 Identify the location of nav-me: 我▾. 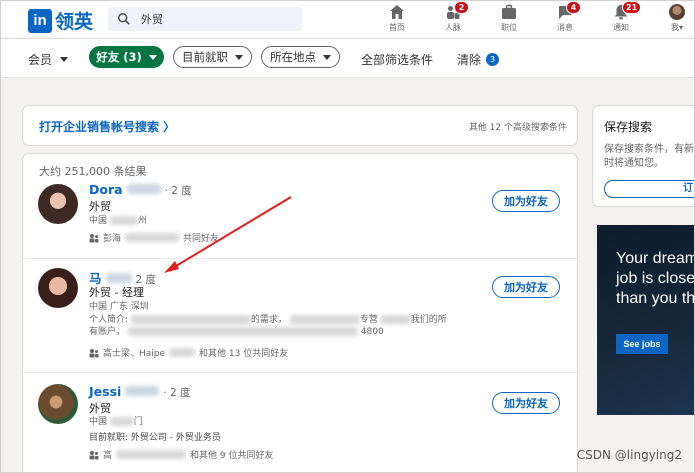
(675, 18).